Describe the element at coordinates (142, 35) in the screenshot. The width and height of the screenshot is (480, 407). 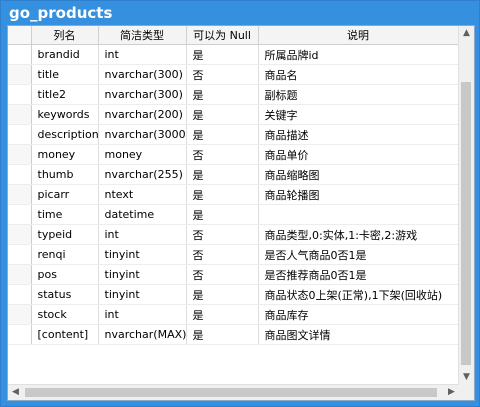
I see `column-header-type: 简洁类型` at that location.